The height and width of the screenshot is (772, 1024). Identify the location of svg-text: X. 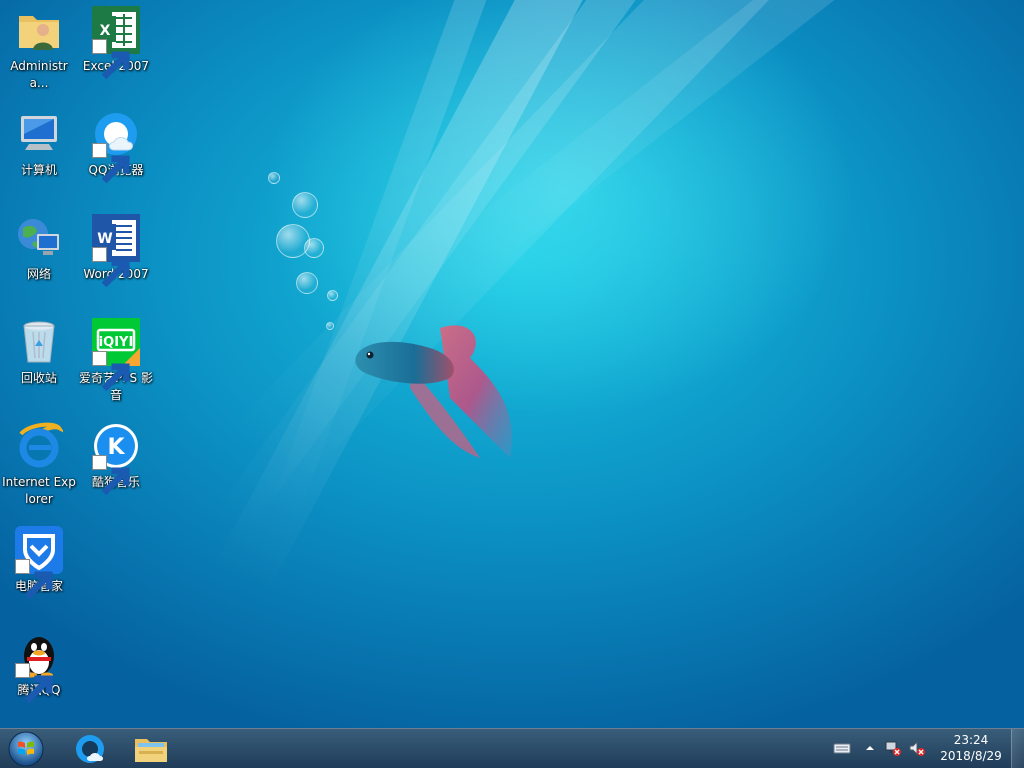
(105, 31).